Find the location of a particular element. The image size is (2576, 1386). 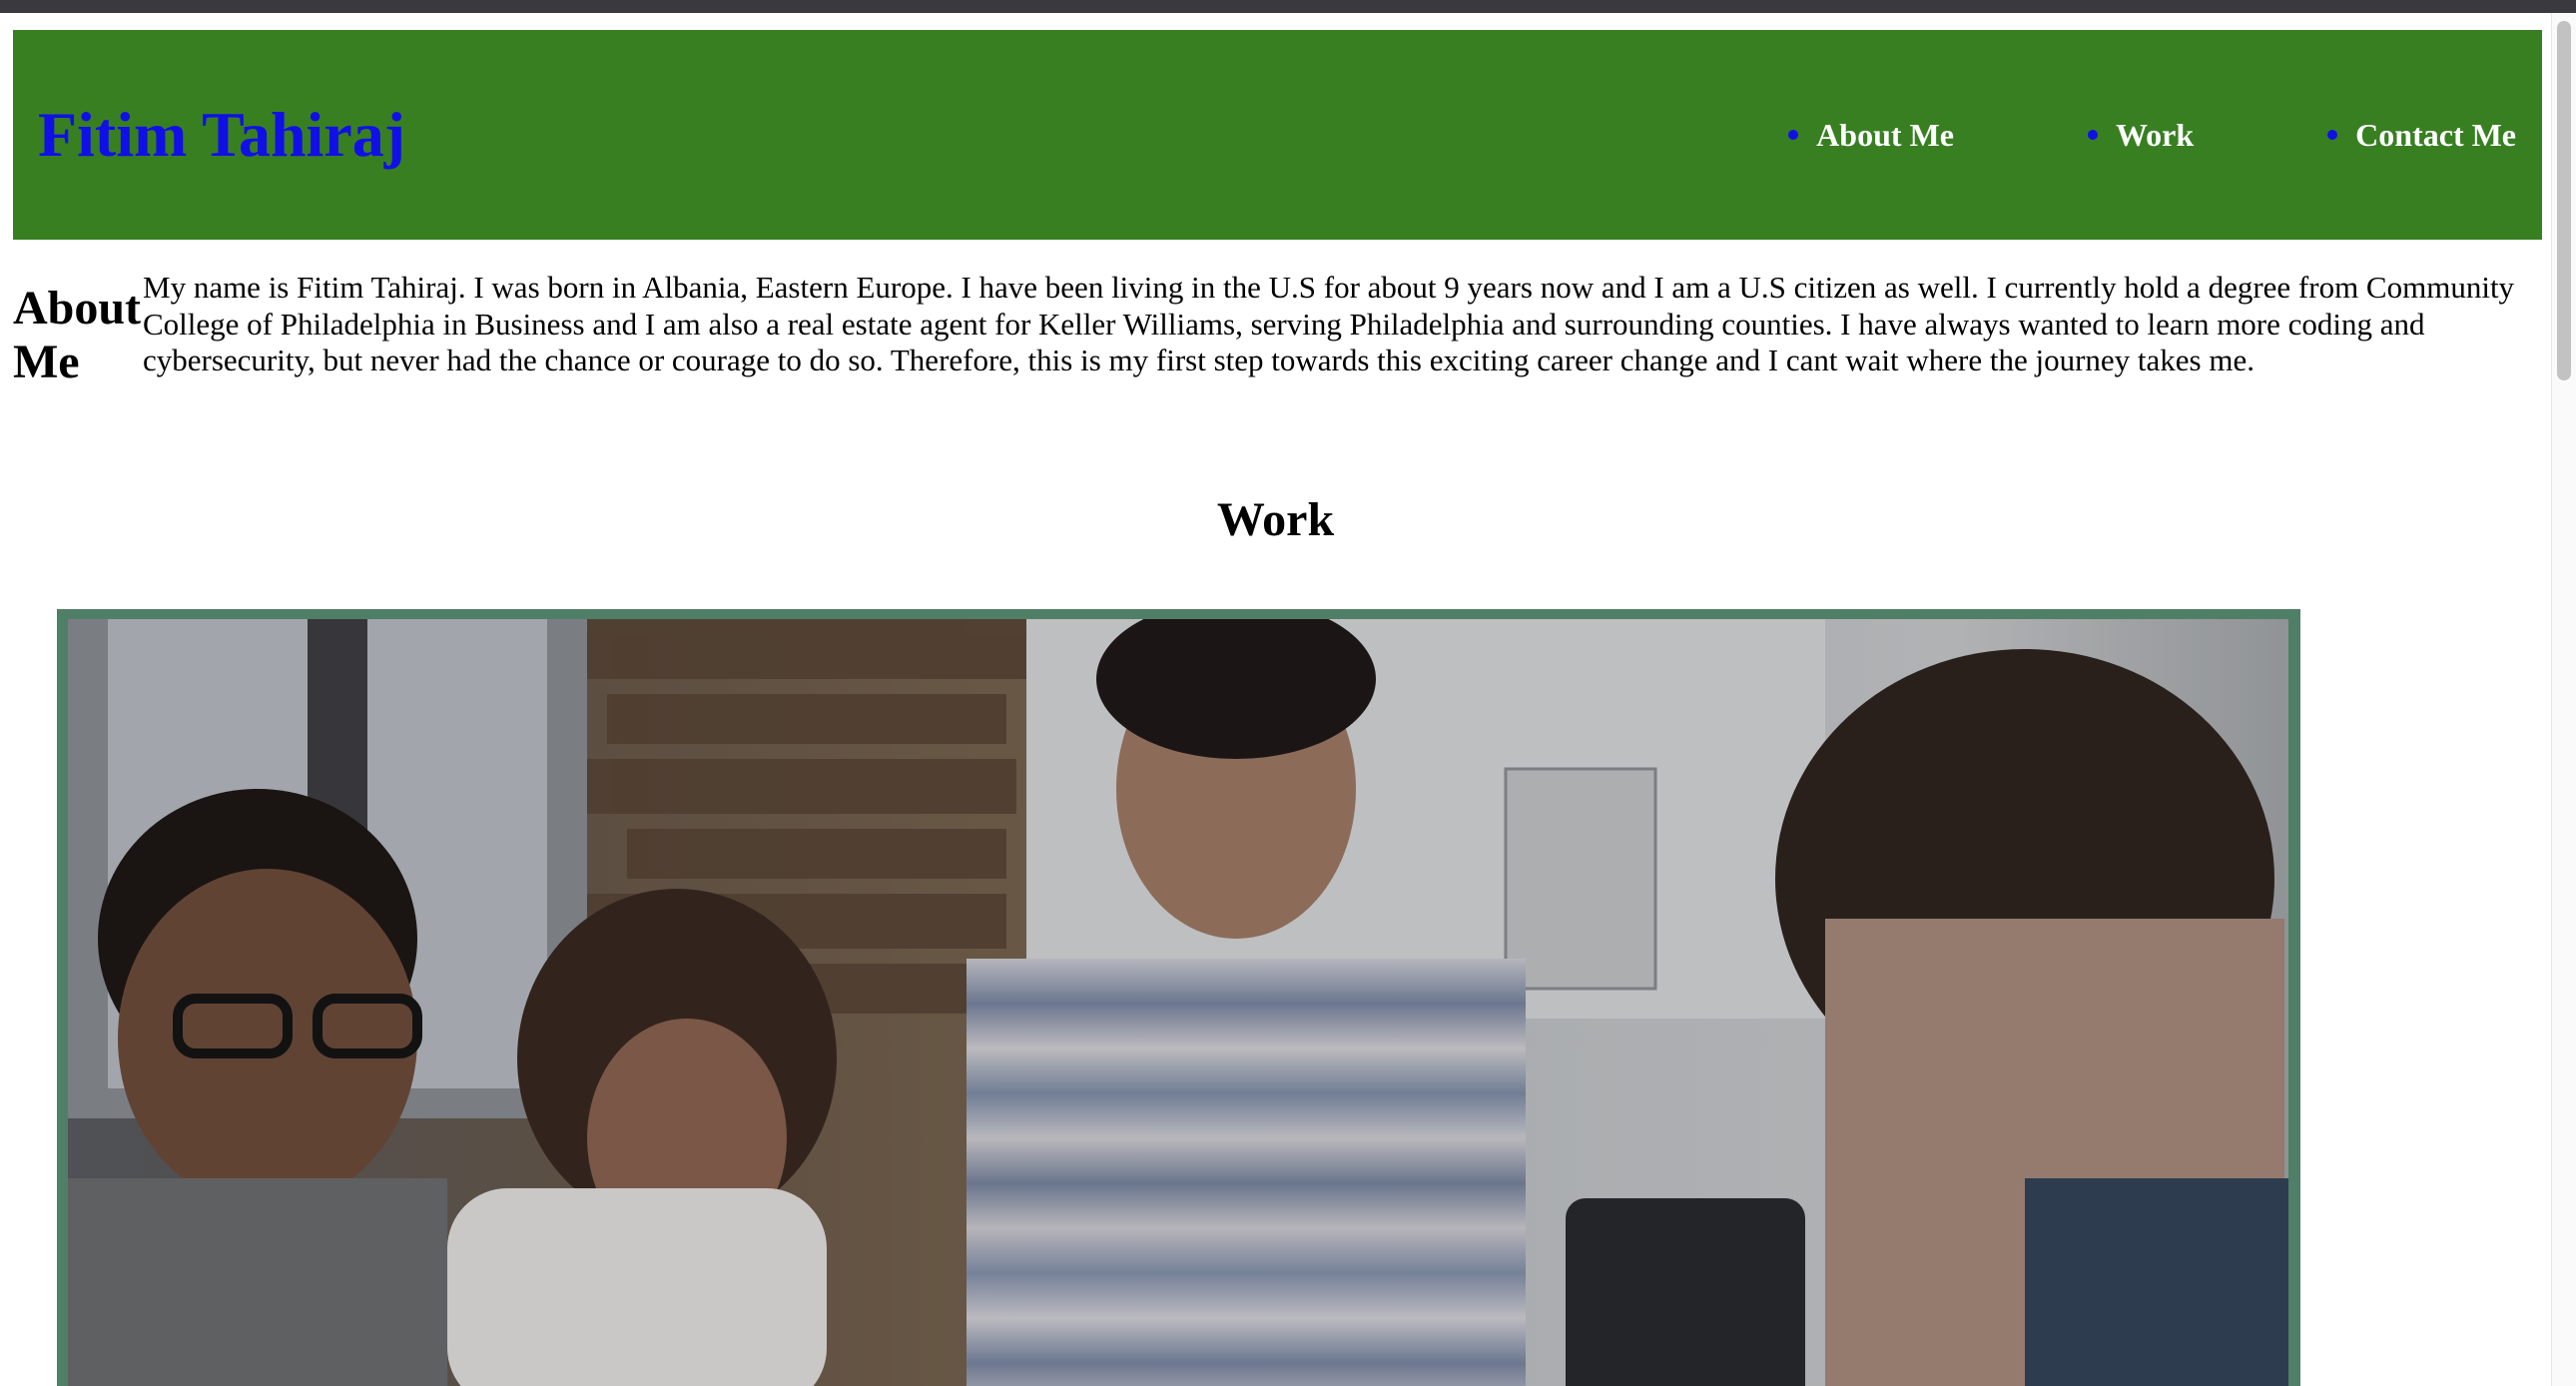

nav-item-label: About Me is located at coordinates (1885, 134).